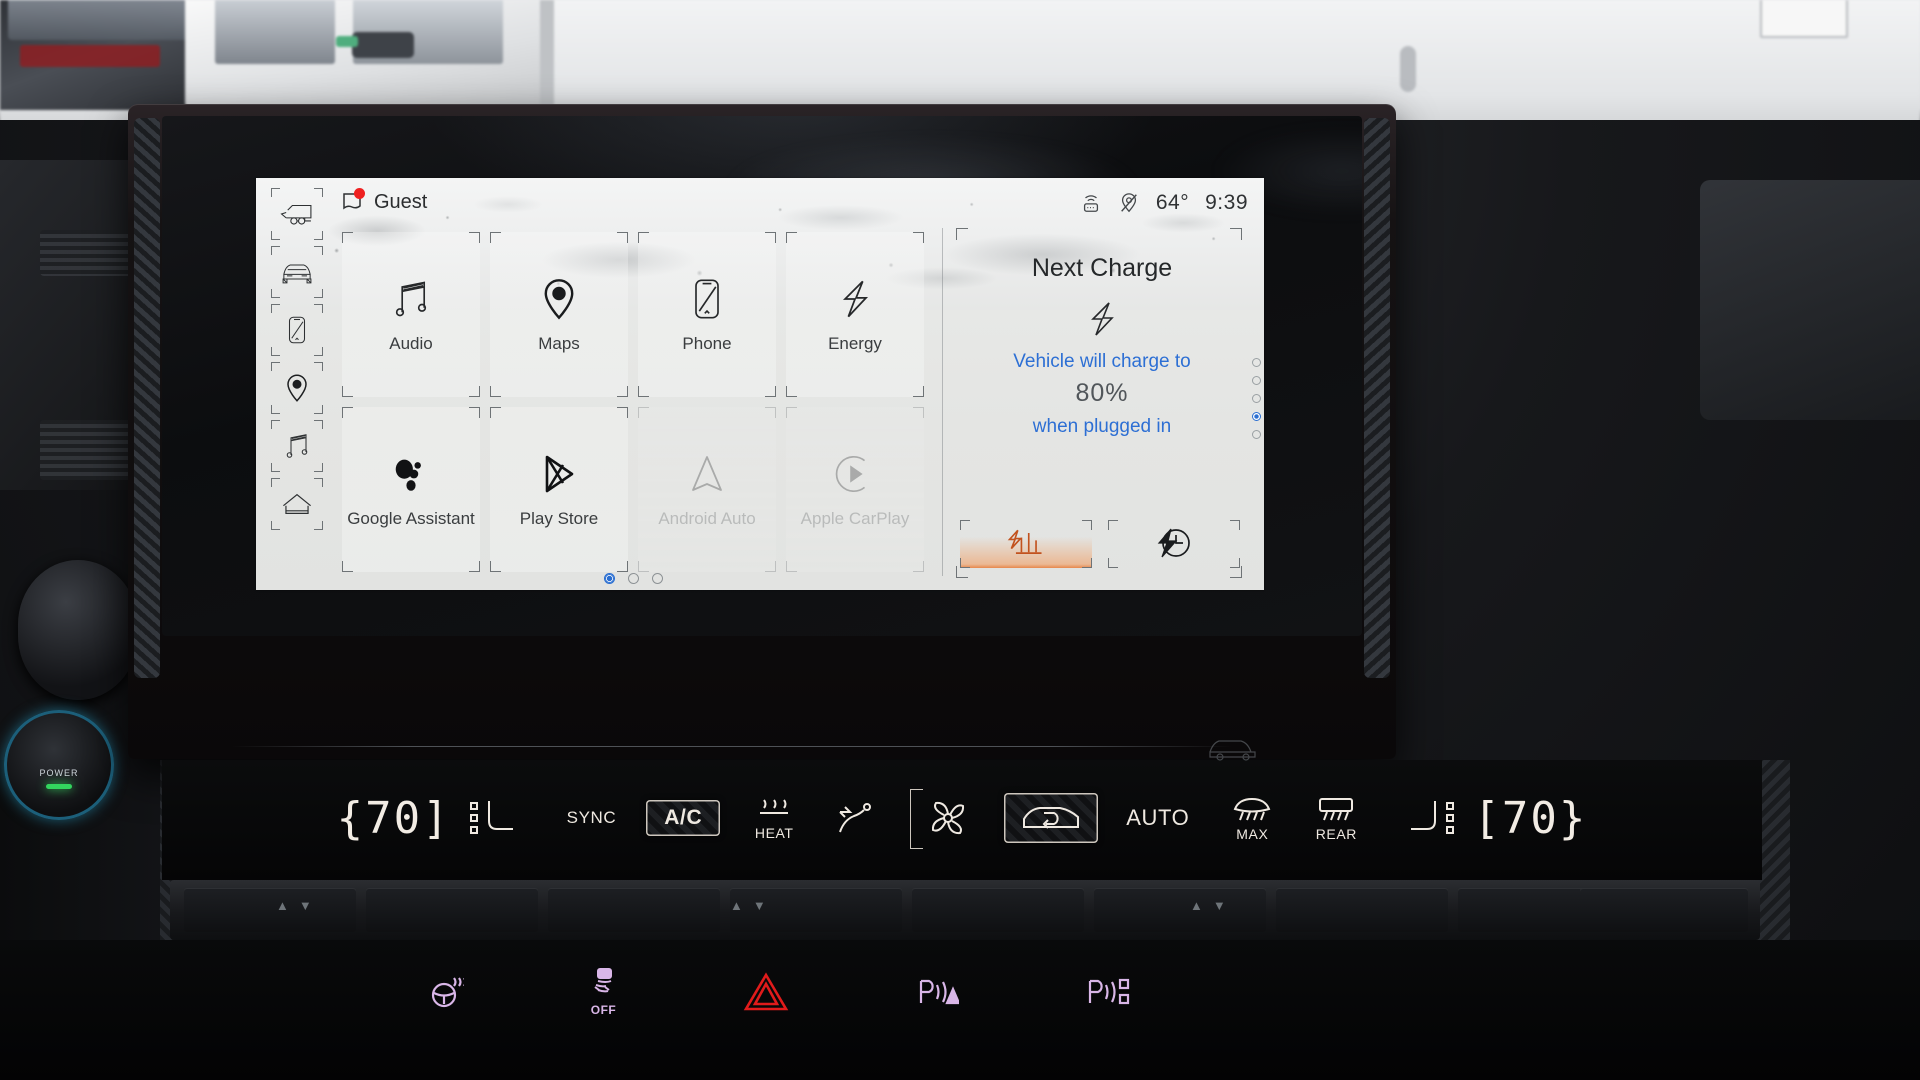 This screenshot has height=1080, width=1920. I want to click on ac-button: A/C, so click(683, 818).